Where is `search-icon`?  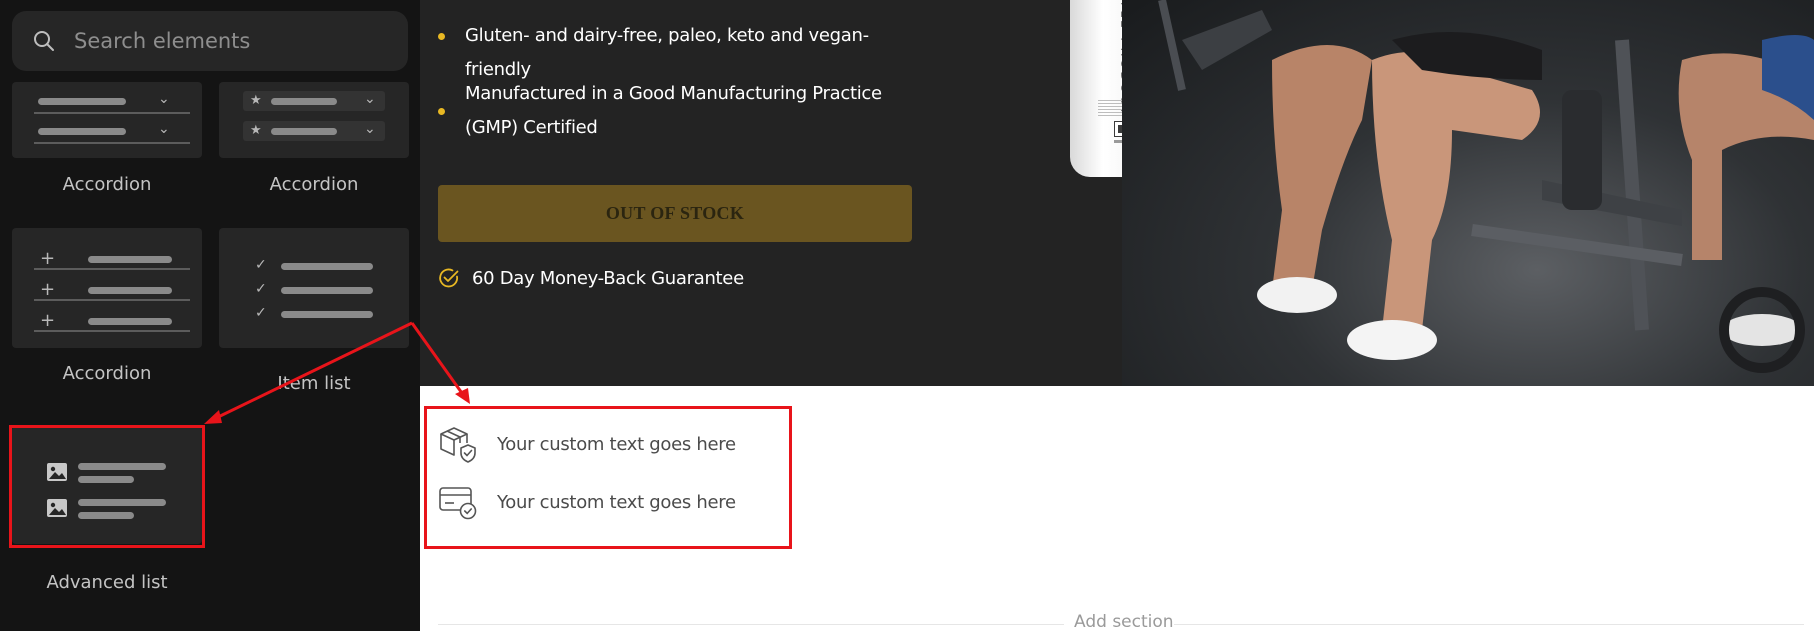 search-icon is located at coordinates (44, 41).